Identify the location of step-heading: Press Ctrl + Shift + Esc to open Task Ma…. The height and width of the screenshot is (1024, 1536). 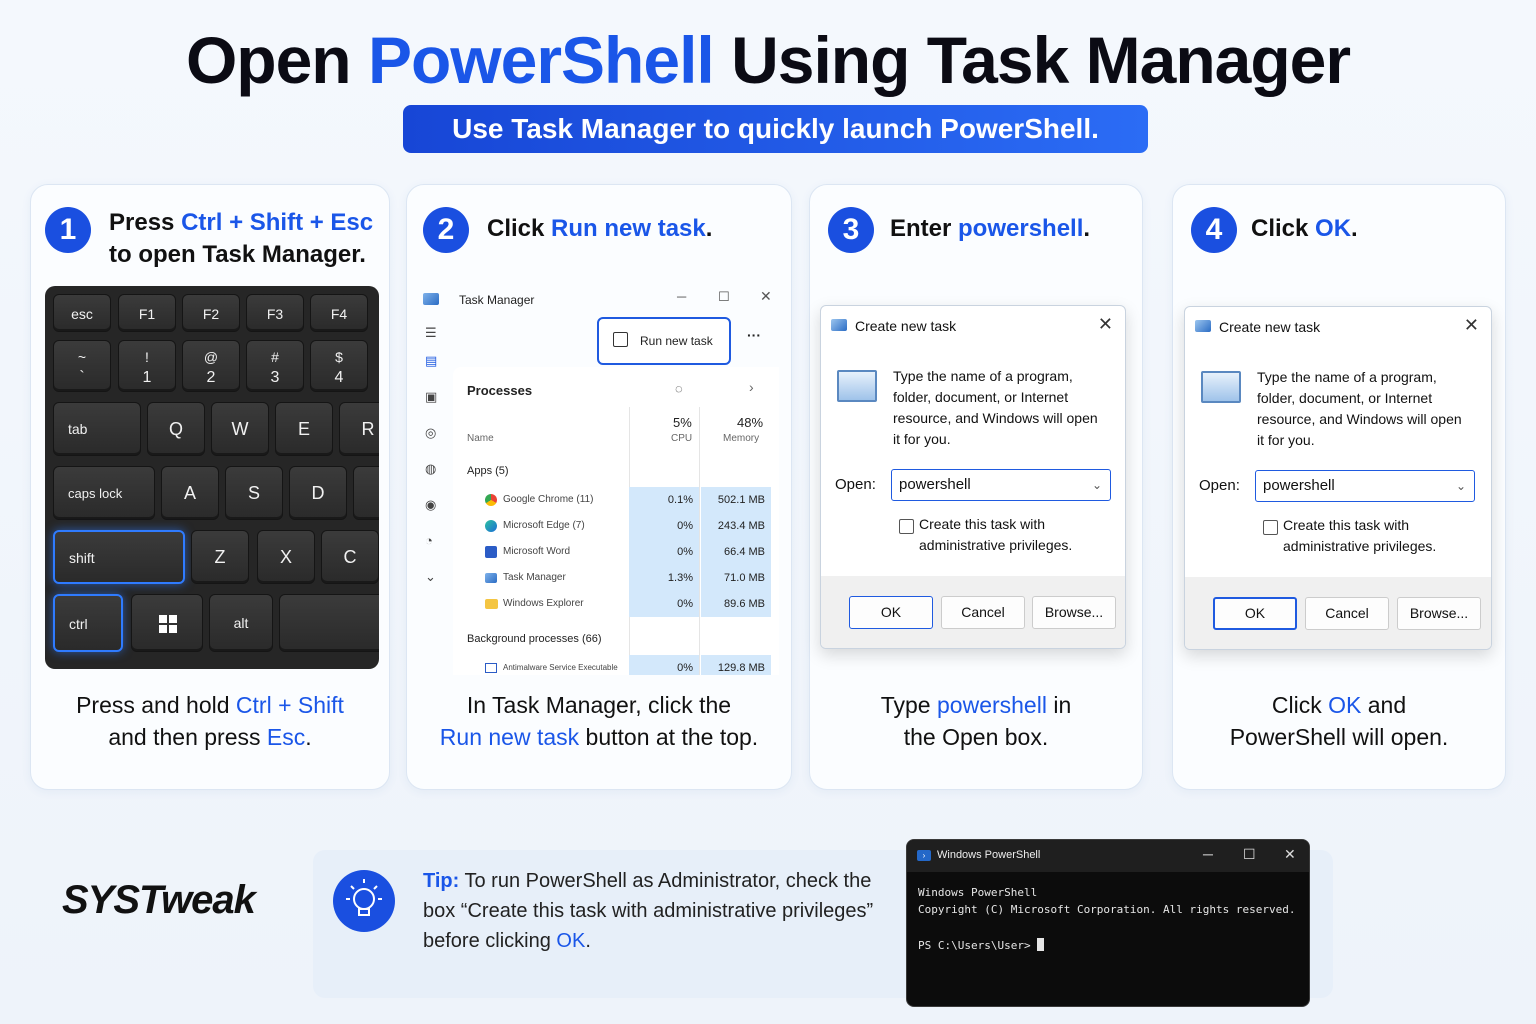
(241, 238).